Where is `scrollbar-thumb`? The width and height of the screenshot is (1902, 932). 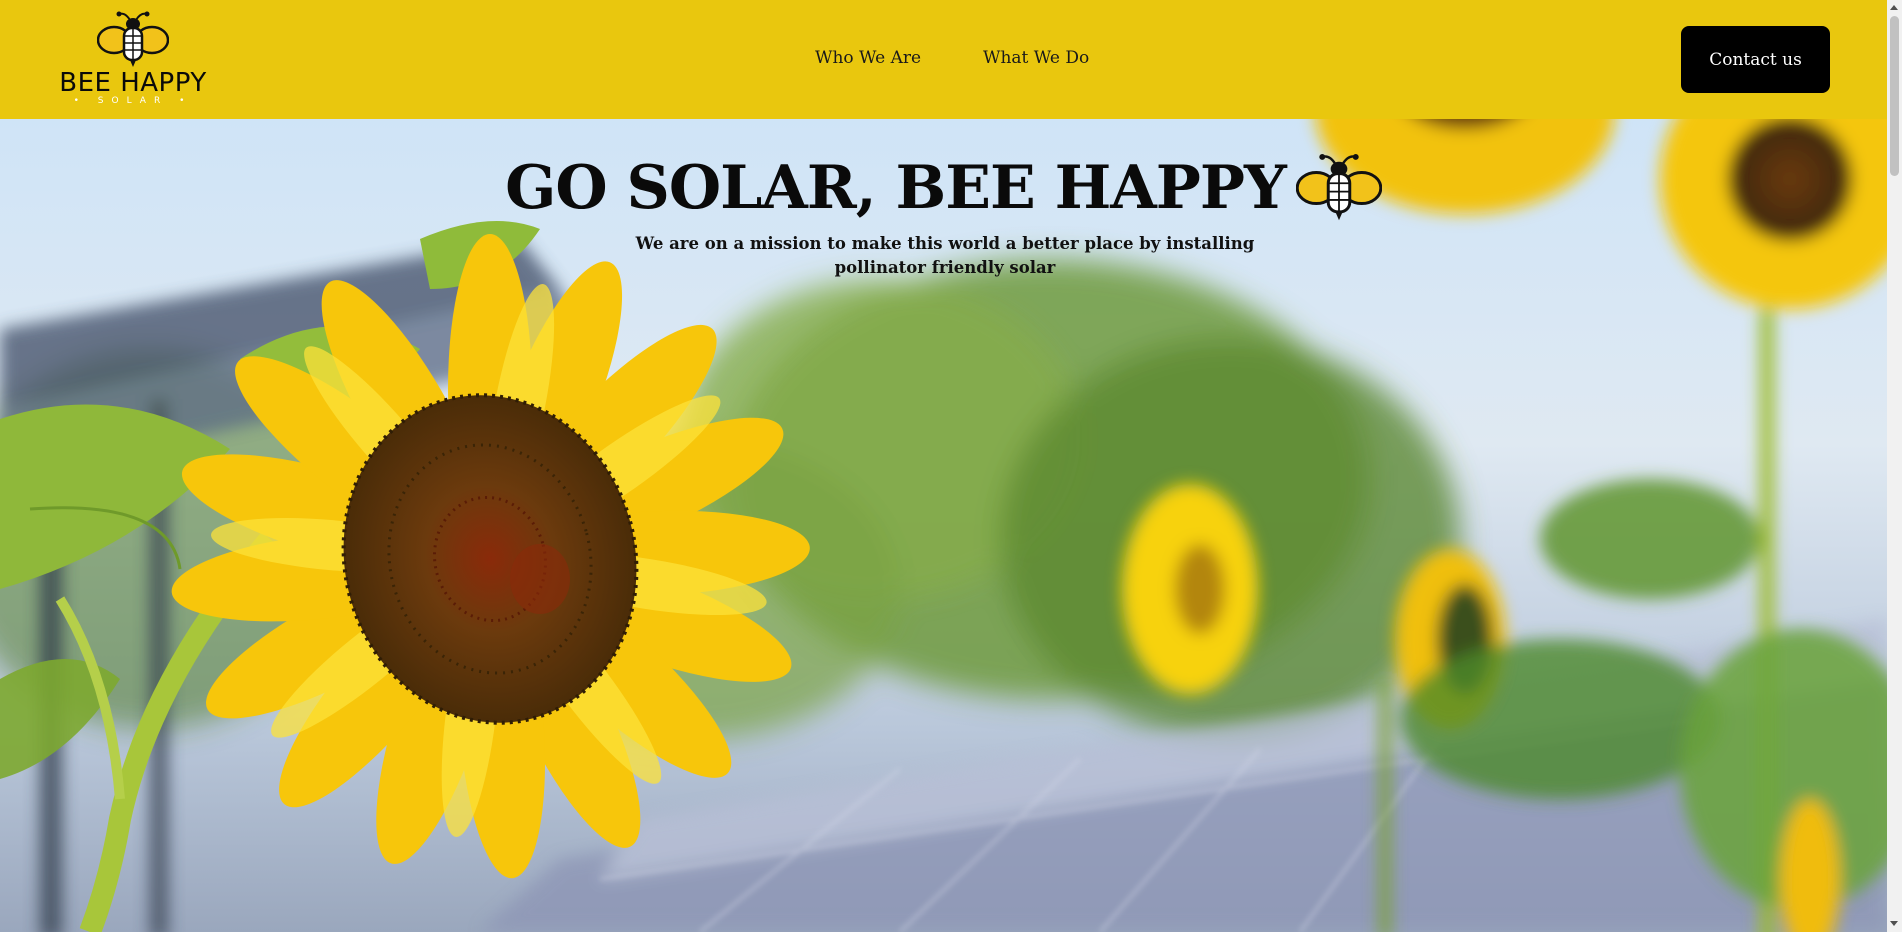 scrollbar-thumb is located at coordinates (1894, 96).